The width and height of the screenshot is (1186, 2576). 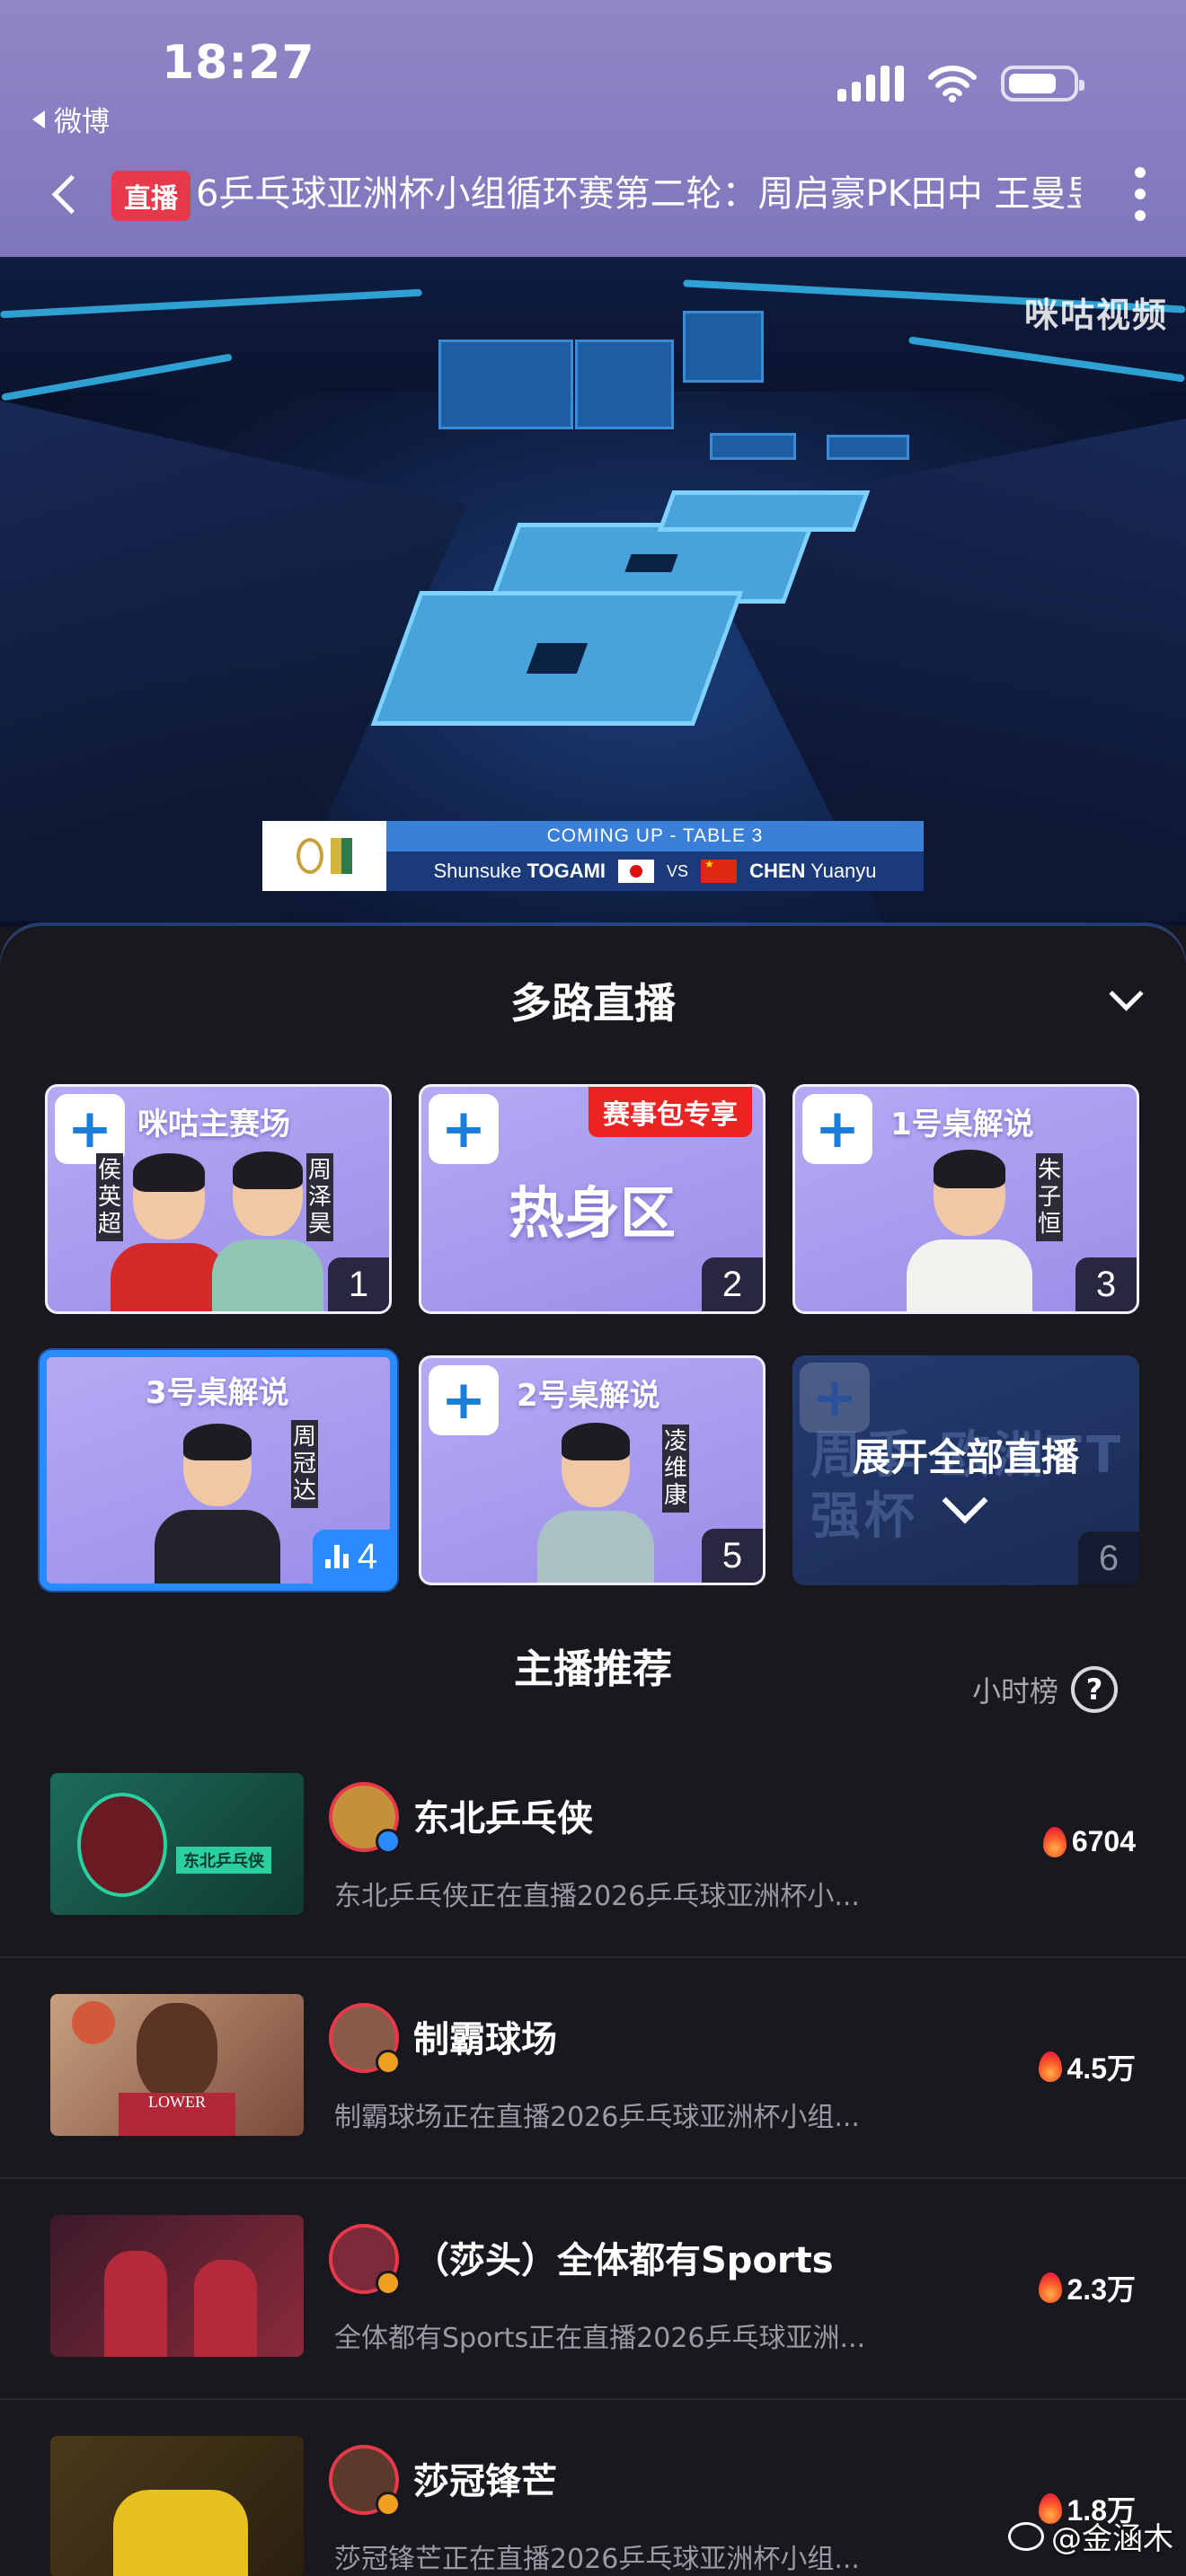 What do you see at coordinates (593, 1847) in the screenshot?
I see `streamer-row: 东北乒乓侠 东北乒乓侠 东北乒乓侠正在直播2026乒乓球亚洲杯小... 6704` at bounding box center [593, 1847].